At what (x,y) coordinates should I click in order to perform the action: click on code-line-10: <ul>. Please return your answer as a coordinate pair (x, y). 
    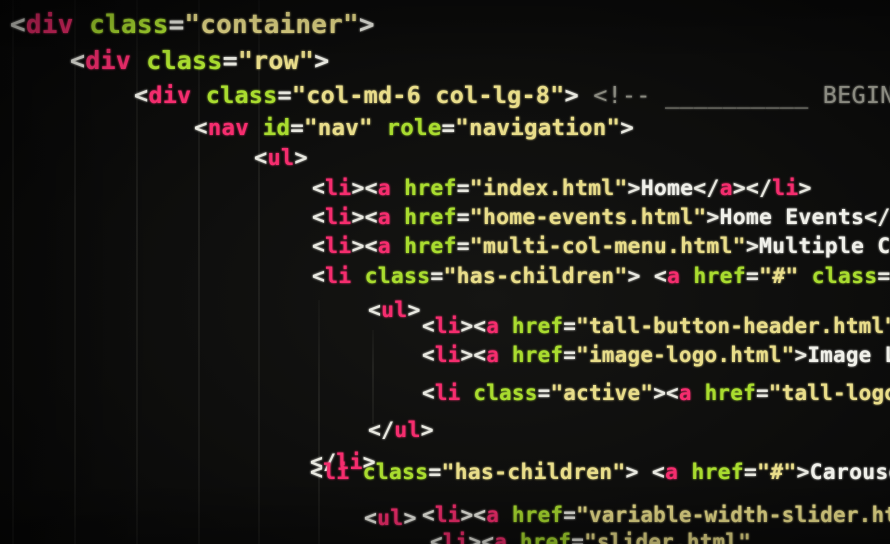
    Looking at the image, I should click on (394, 311).